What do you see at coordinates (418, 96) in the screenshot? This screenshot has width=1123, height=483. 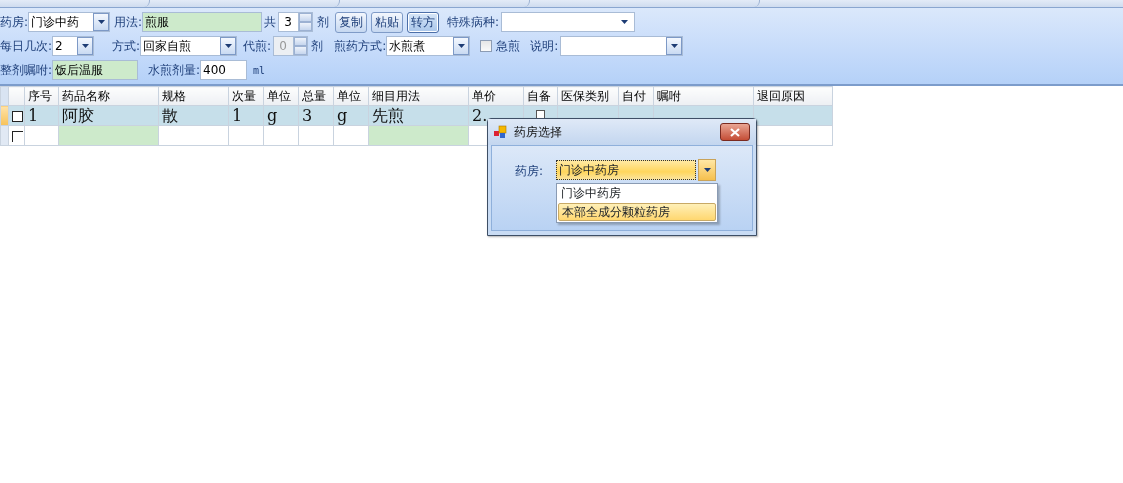 I see `column-header: 细目用法` at bounding box center [418, 96].